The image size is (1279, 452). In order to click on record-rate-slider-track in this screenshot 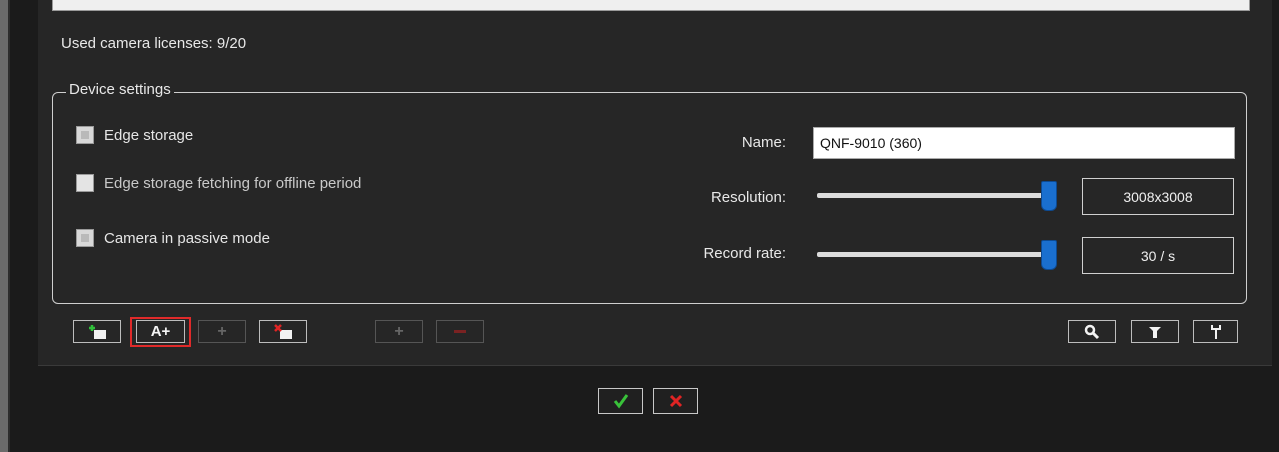, I will do `click(933, 254)`.